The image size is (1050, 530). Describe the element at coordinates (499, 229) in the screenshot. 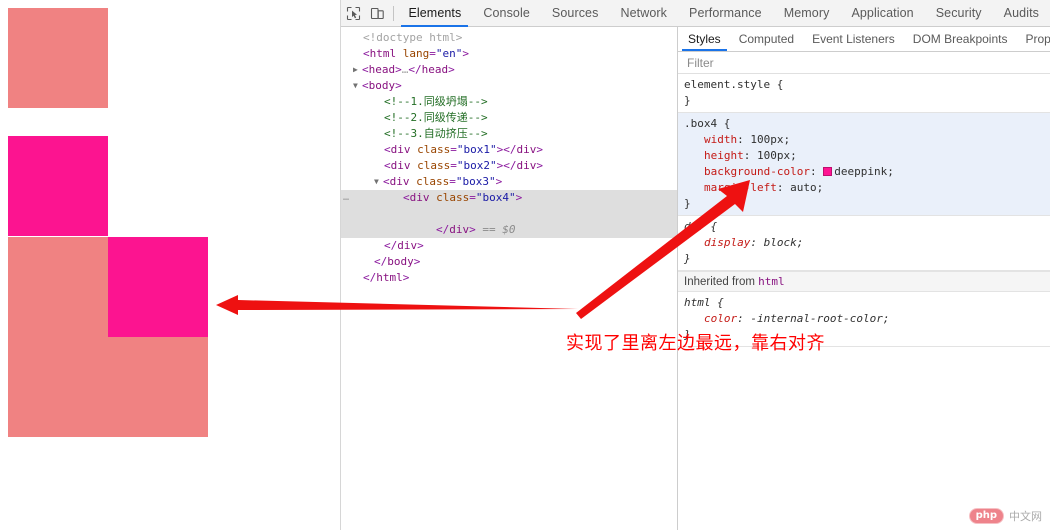

I see `selected-node-marker: == $0` at that location.